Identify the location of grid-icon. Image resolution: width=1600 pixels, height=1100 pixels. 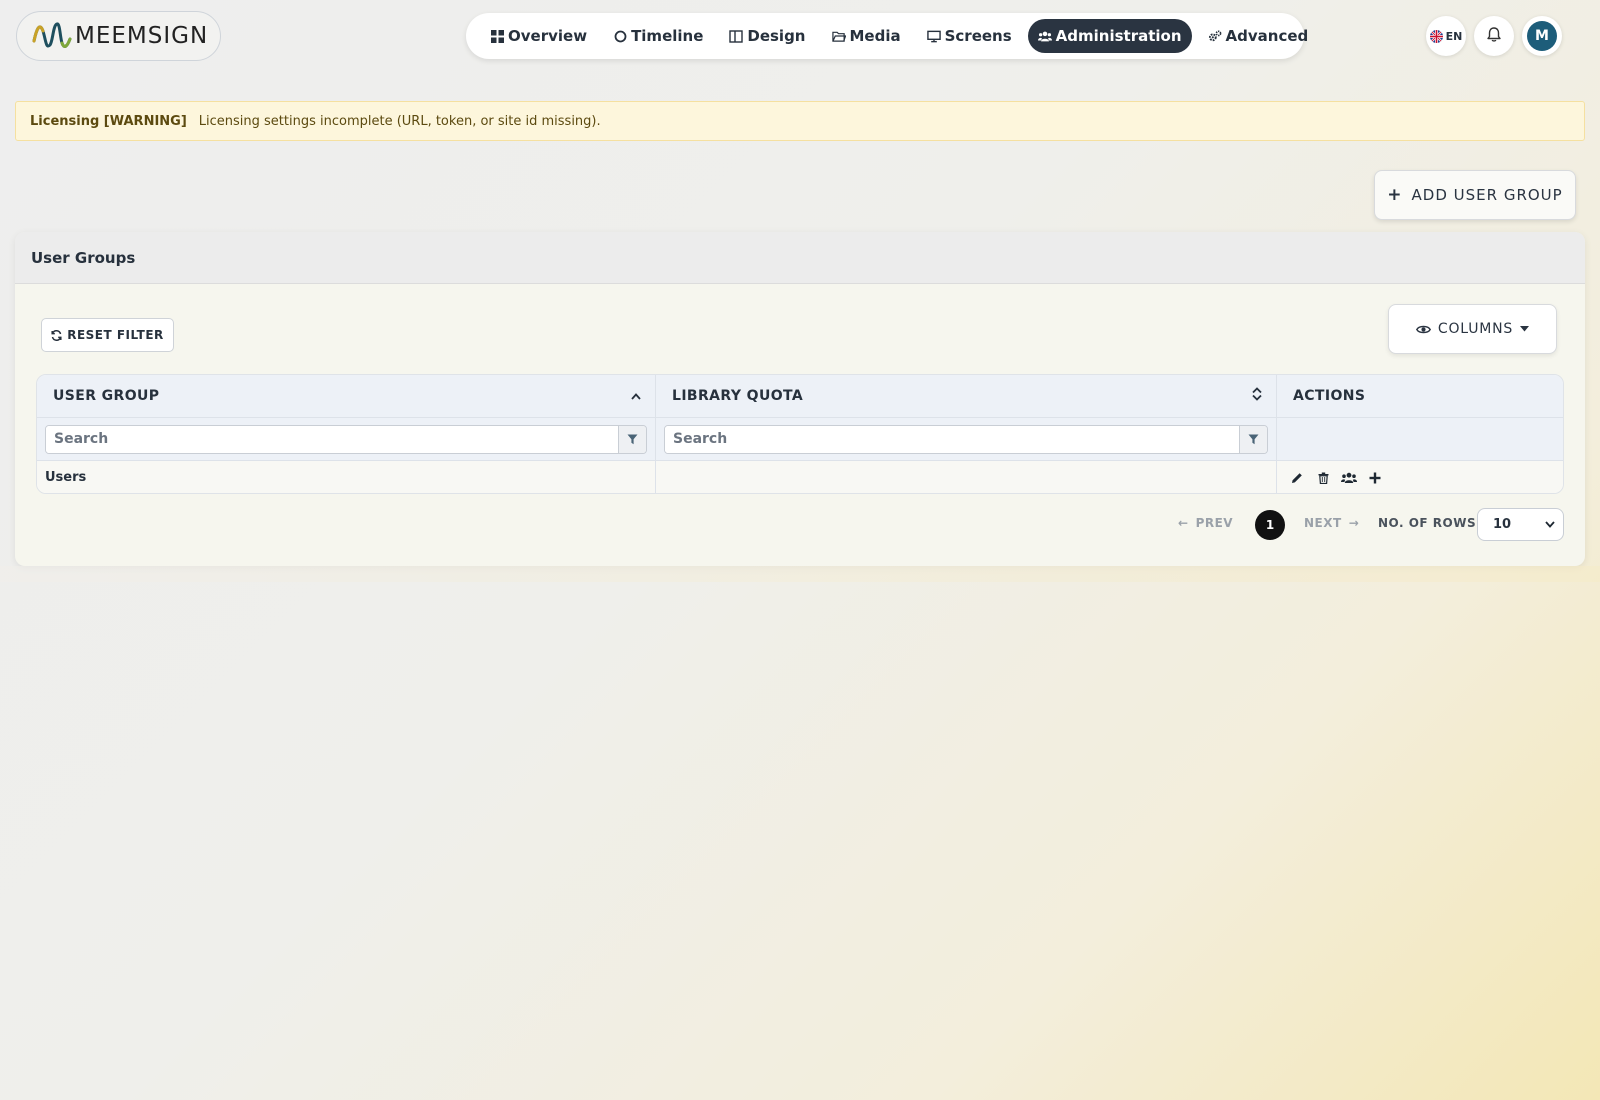
(497, 36).